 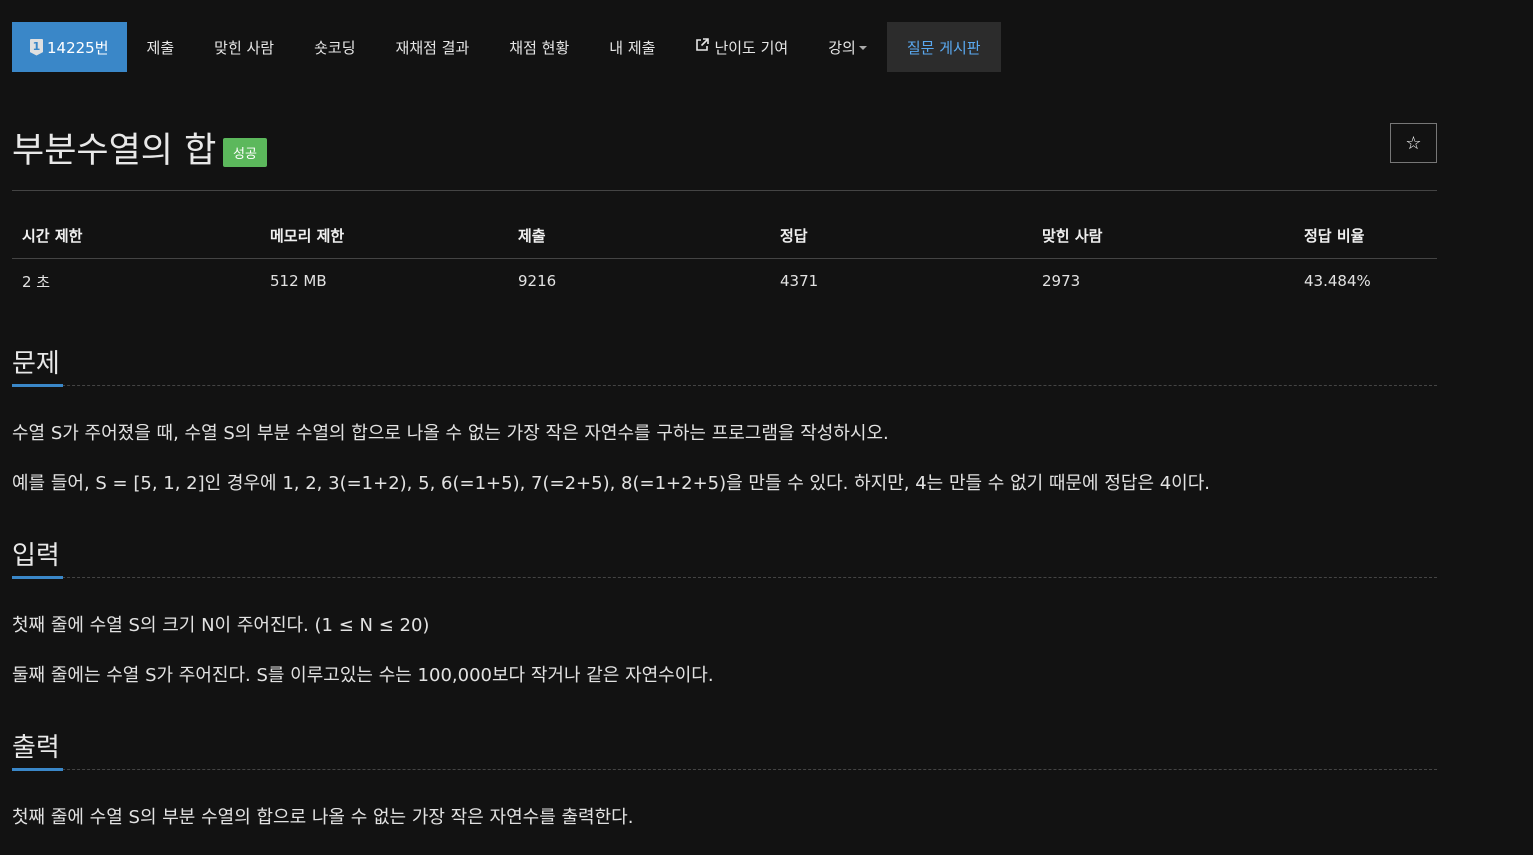 What do you see at coordinates (1365, 236) in the screenshot?
I see `header-accept-ratio: 정답 비율` at bounding box center [1365, 236].